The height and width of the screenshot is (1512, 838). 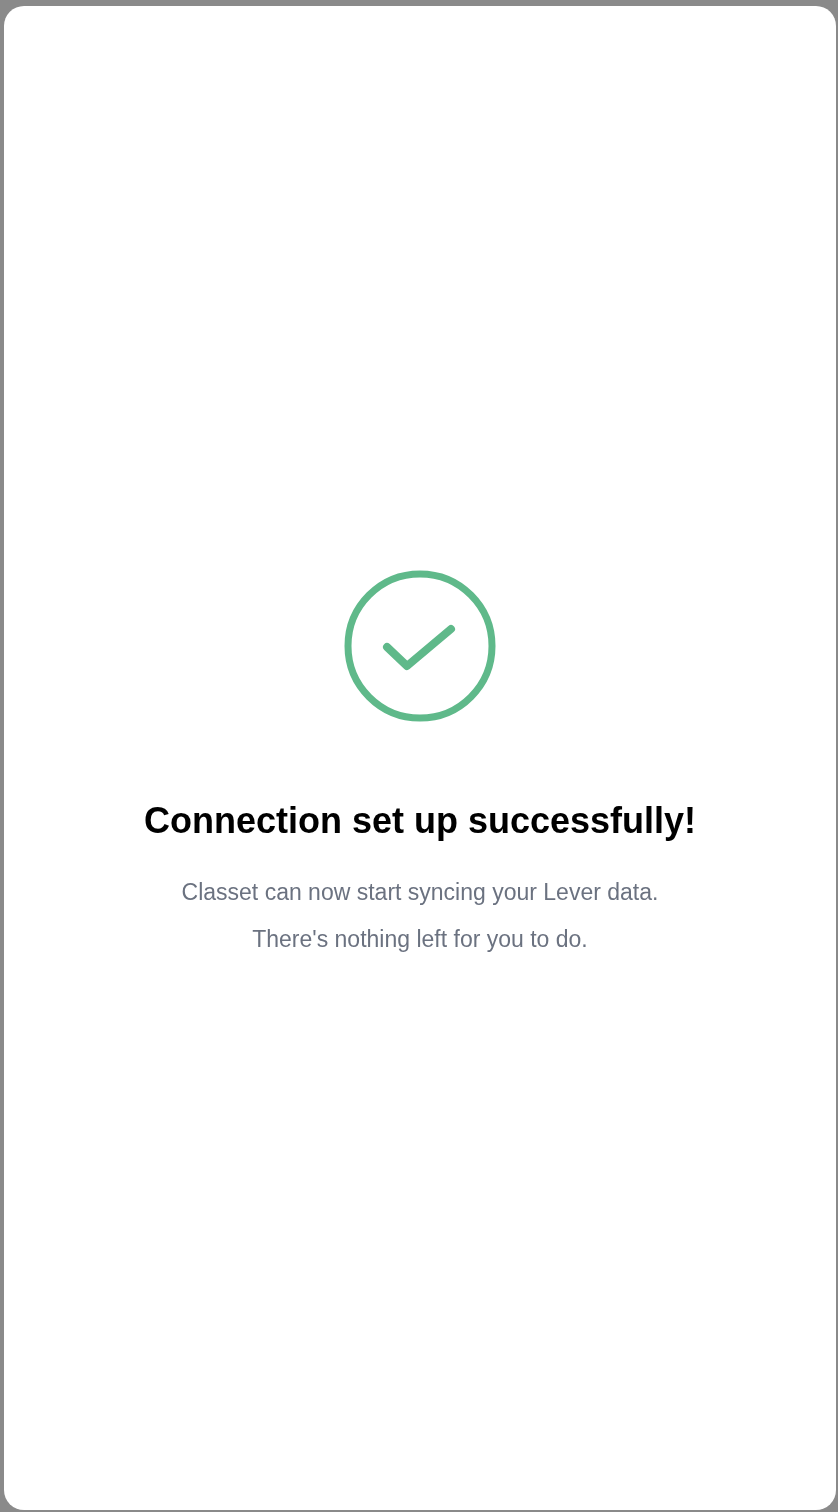 What do you see at coordinates (420, 821) in the screenshot?
I see `success-title: Connection set up successfully!` at bounding box center [420, 821].